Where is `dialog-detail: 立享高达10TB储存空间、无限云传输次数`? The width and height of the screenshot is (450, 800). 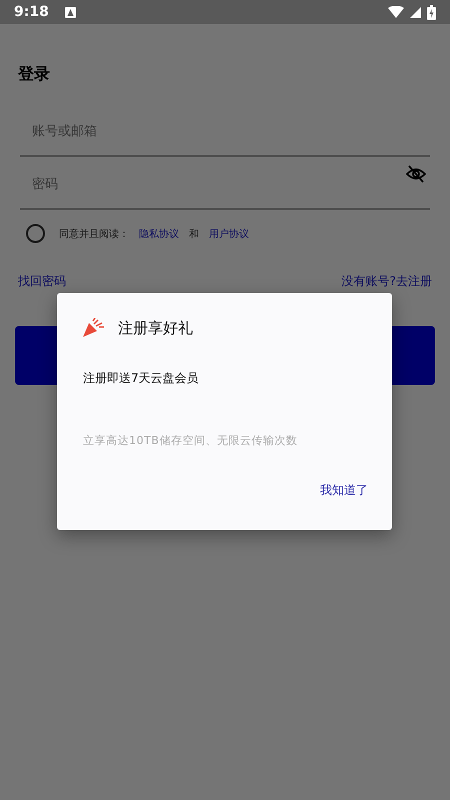
dialog-detail: 立享高达10TB储存空间、无限云传输次数 is located at coordinates (190, 440).